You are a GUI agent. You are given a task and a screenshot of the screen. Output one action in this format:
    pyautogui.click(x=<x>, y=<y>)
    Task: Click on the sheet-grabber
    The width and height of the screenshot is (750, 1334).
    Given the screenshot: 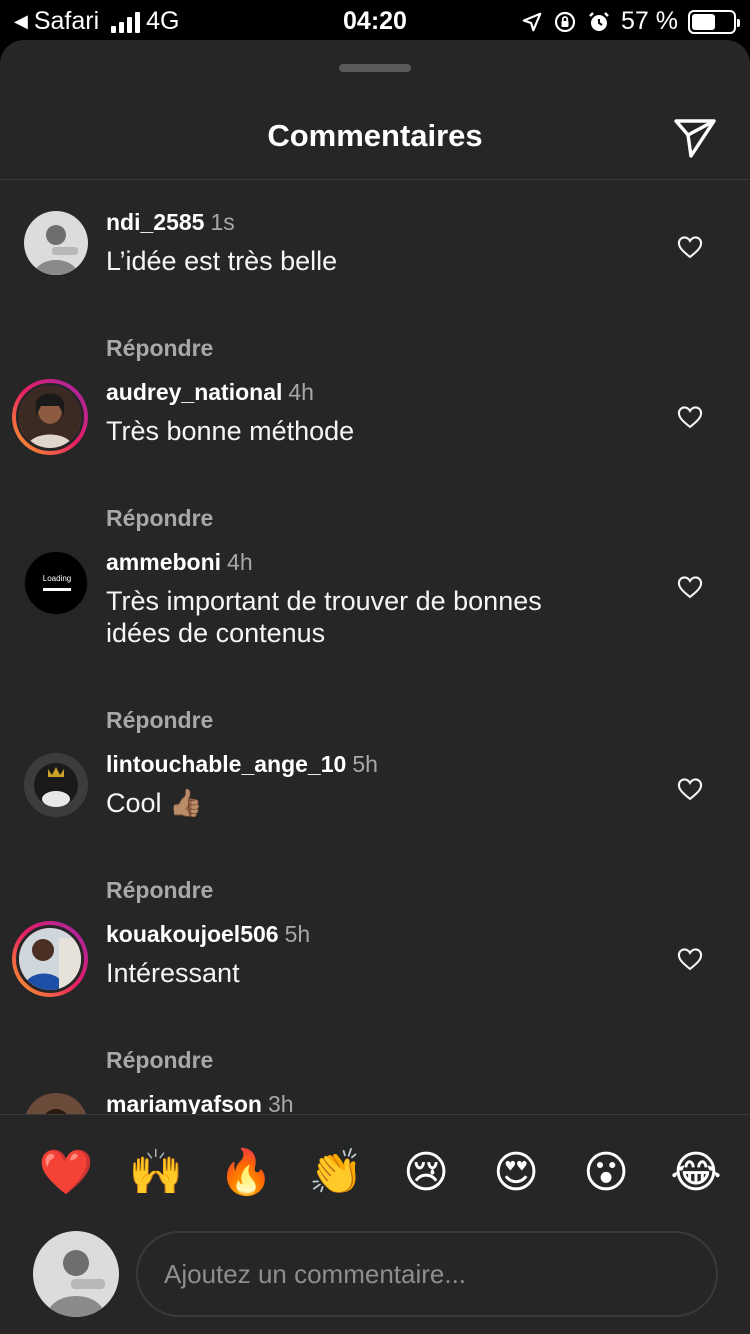 What is the action you would take?
    pyautogui.click(x=375, y=68)
    